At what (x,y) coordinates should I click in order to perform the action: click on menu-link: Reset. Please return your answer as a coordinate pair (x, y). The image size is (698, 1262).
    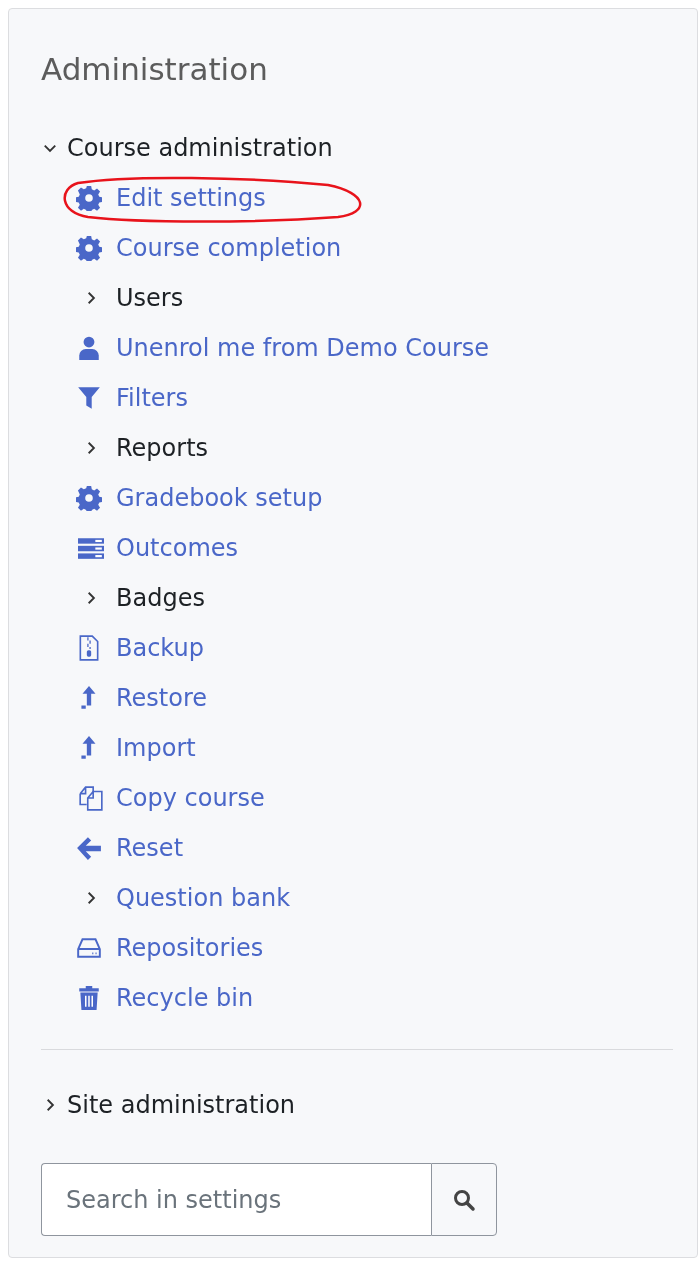
    Looking at the image, I should click on (150, 848).